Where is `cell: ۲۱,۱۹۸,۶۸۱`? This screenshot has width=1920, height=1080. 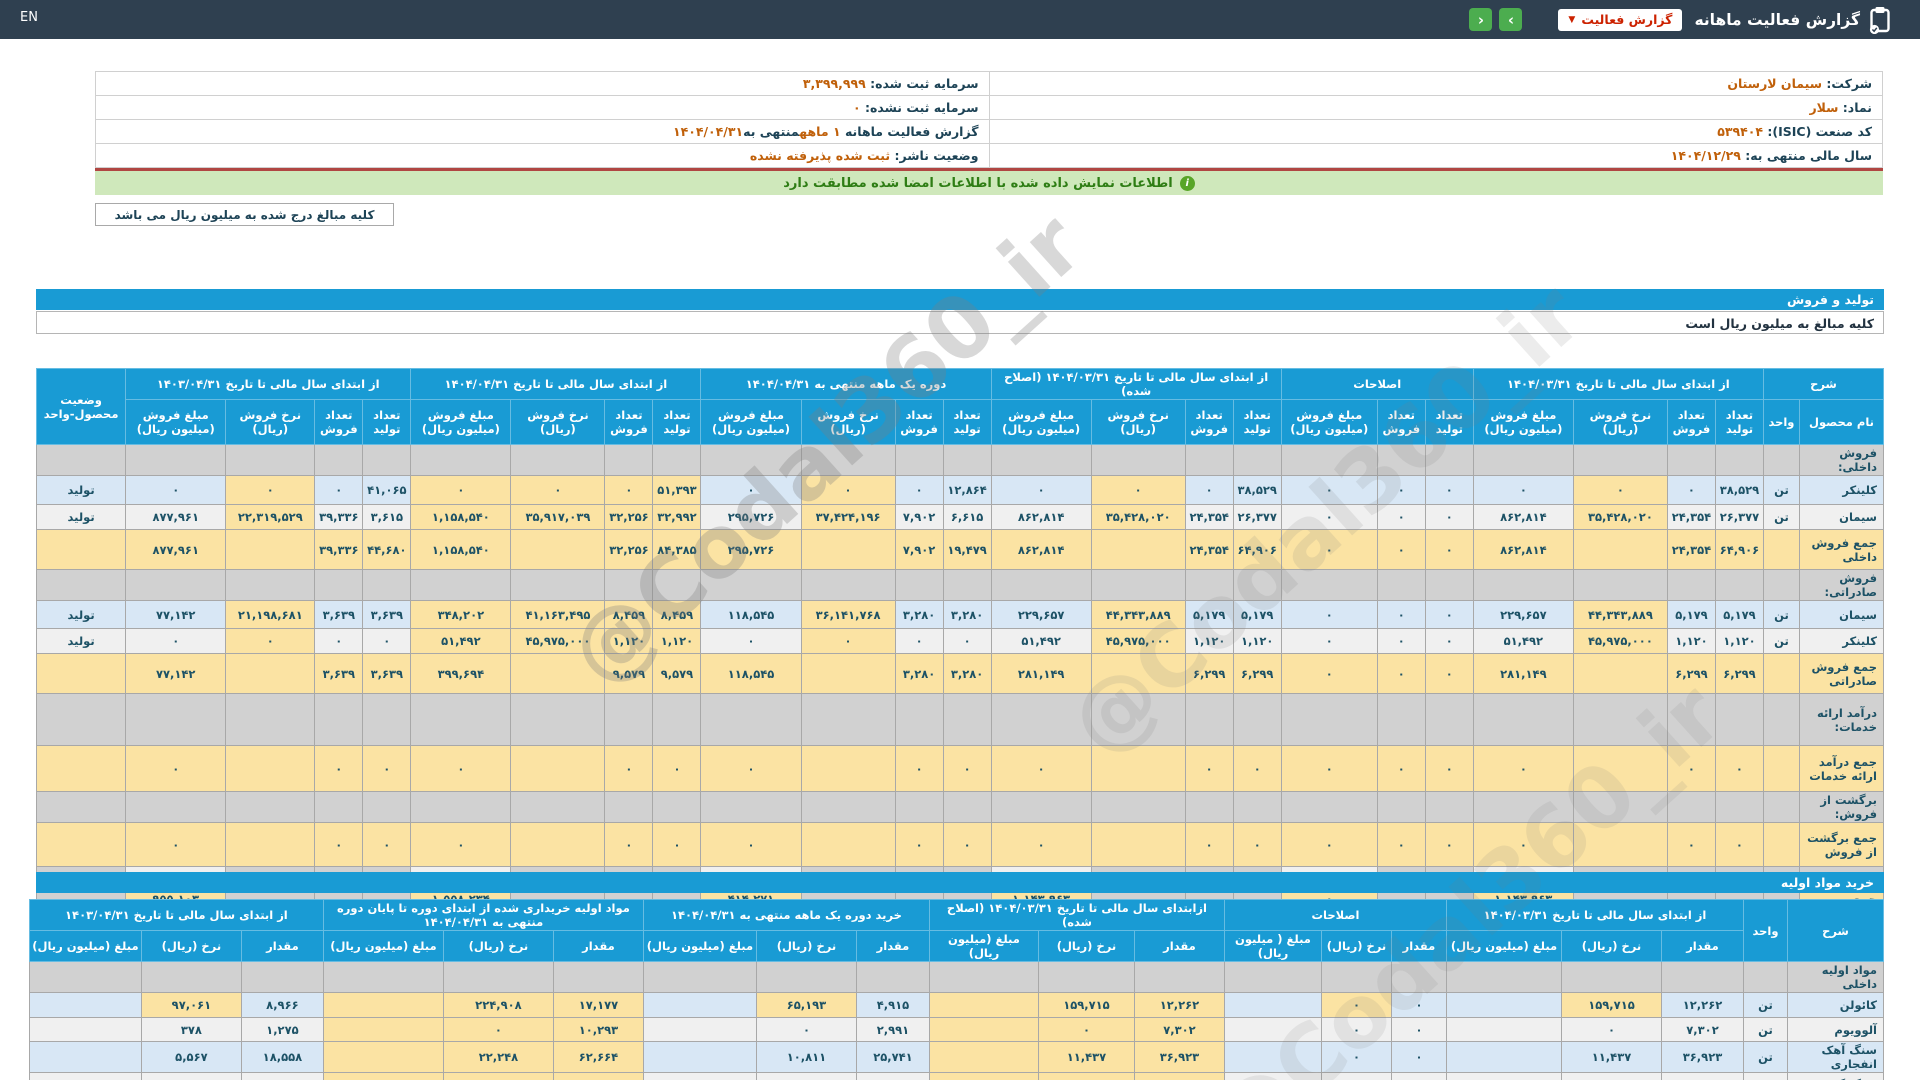
cell: ۲۱,۱۹۸,۶۸۱ is located at coordinates (270, 614).